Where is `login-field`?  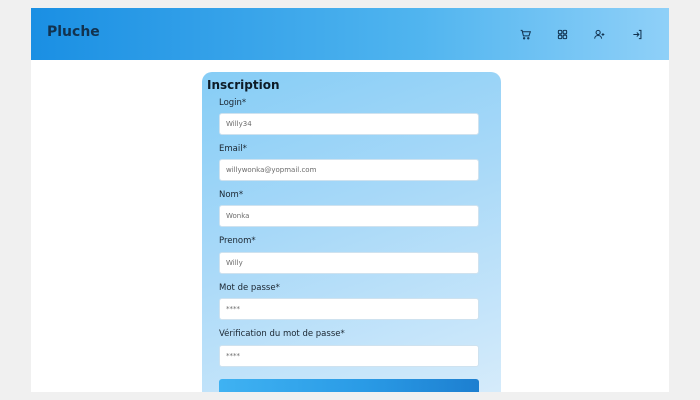 login-field is located at coordinates (349, 124).